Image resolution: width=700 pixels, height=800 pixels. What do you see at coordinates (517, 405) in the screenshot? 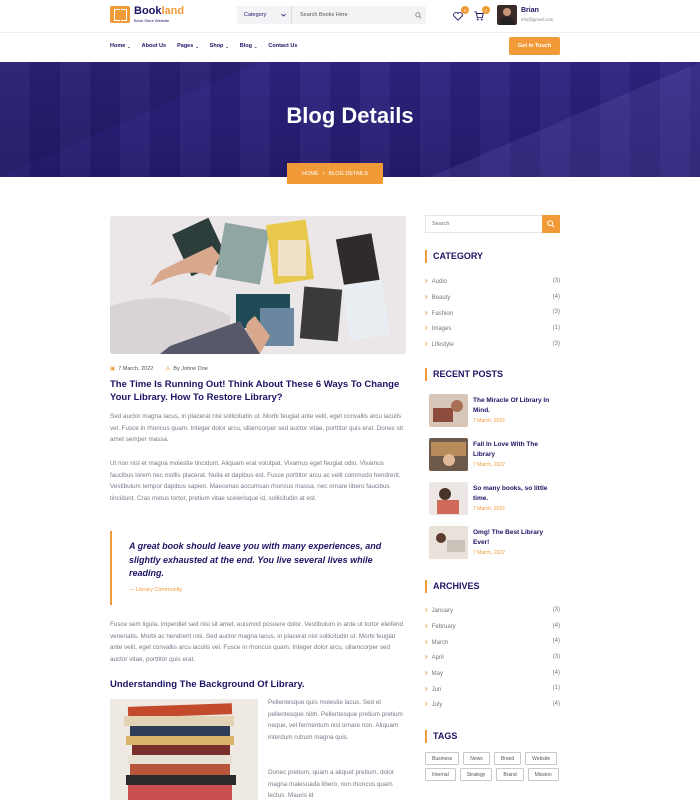
I see `recent-post-title: The Miracle Of Library In Mind.` at bounding box center [517, 405].